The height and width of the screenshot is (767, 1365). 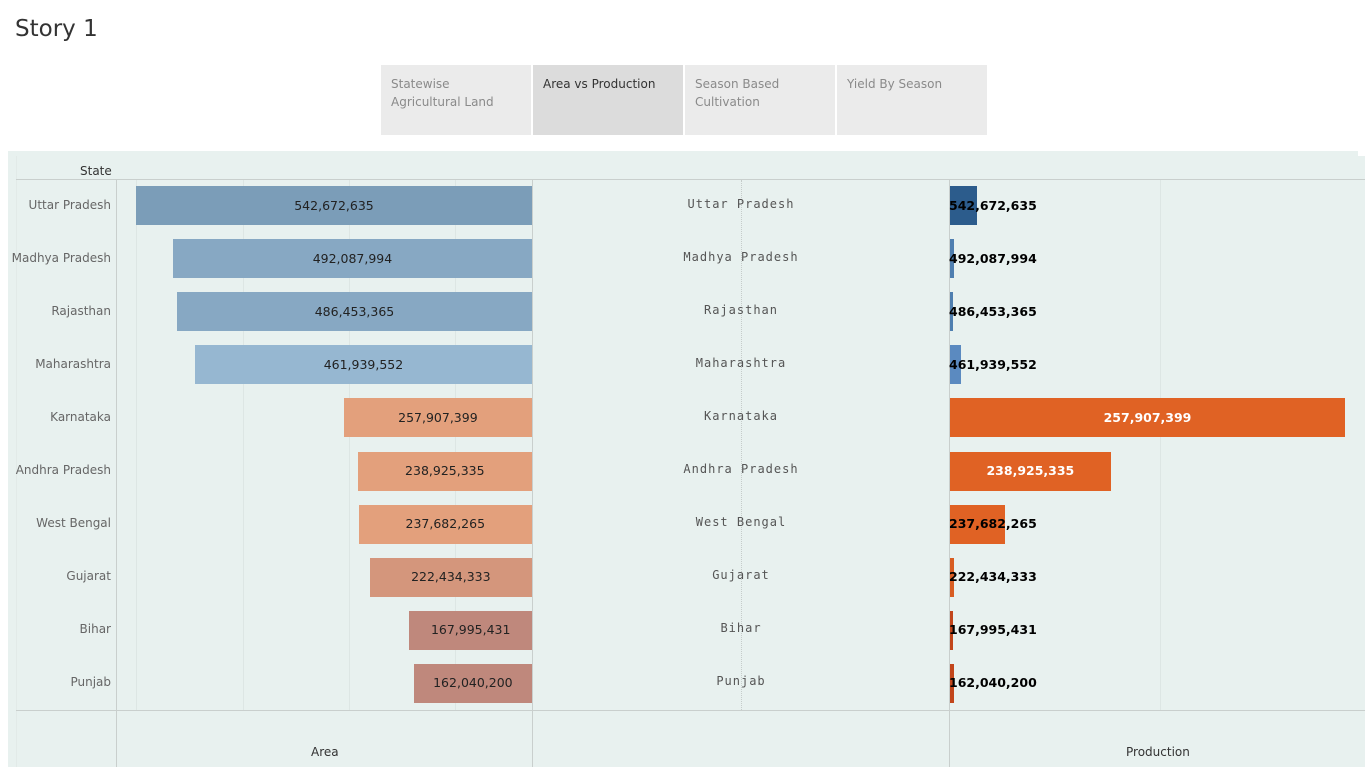 I want to click on state-label: Maharashtra, so click(x=73, y=363).